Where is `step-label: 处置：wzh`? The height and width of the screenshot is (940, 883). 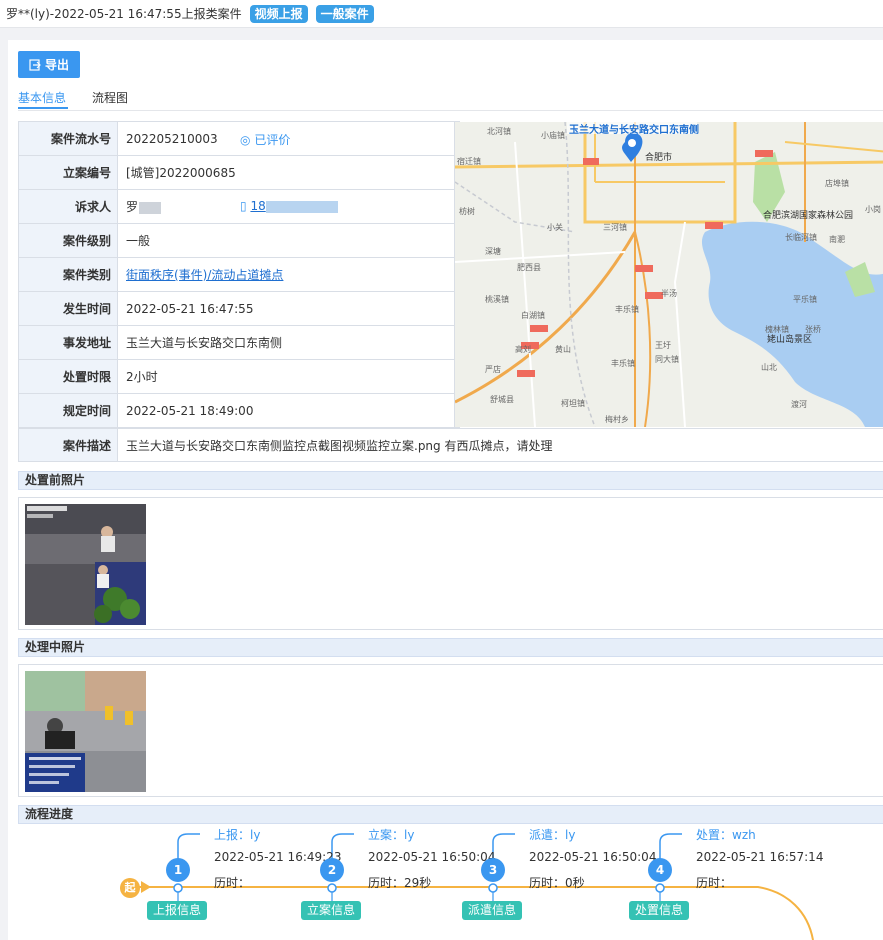
step-label: 处置：wzh is located at coordinates (726, 835).